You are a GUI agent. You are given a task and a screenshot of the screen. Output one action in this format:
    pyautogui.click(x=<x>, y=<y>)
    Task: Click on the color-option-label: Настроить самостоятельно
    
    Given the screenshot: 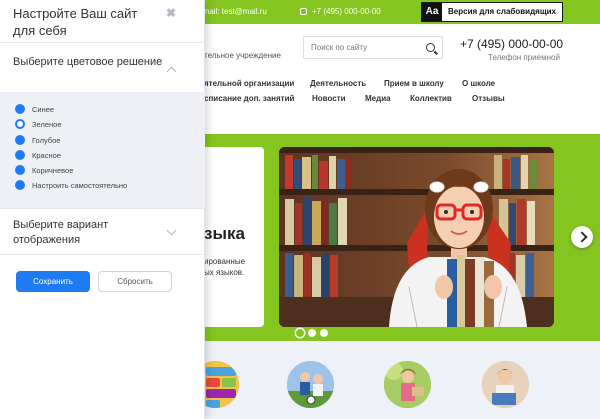 What is the action you would take?
    pyautogui.click(x=80, y=185)
    